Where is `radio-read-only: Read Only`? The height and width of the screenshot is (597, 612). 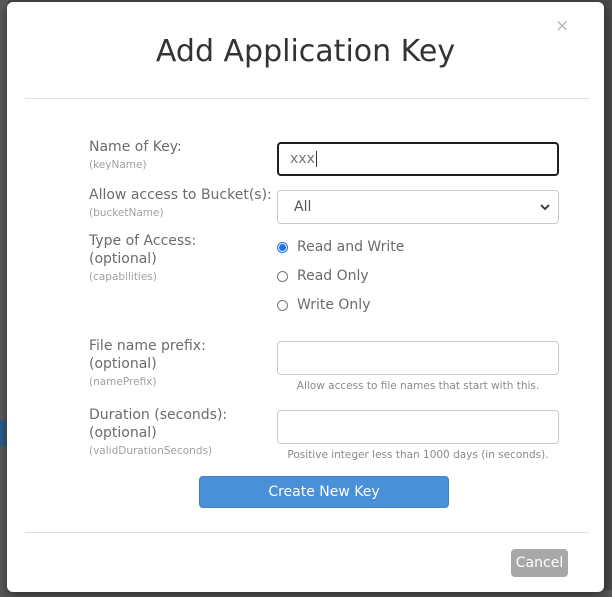 radio-read-only: Read Only is located at coordinates (323, 276).